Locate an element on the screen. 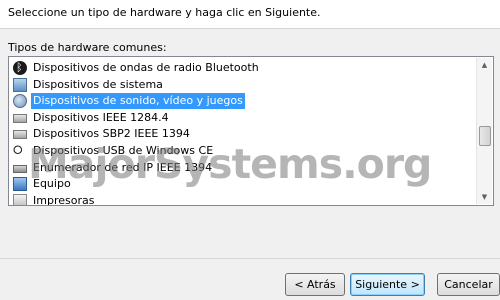  scroll-thumb is located at coordinates (485, 135).